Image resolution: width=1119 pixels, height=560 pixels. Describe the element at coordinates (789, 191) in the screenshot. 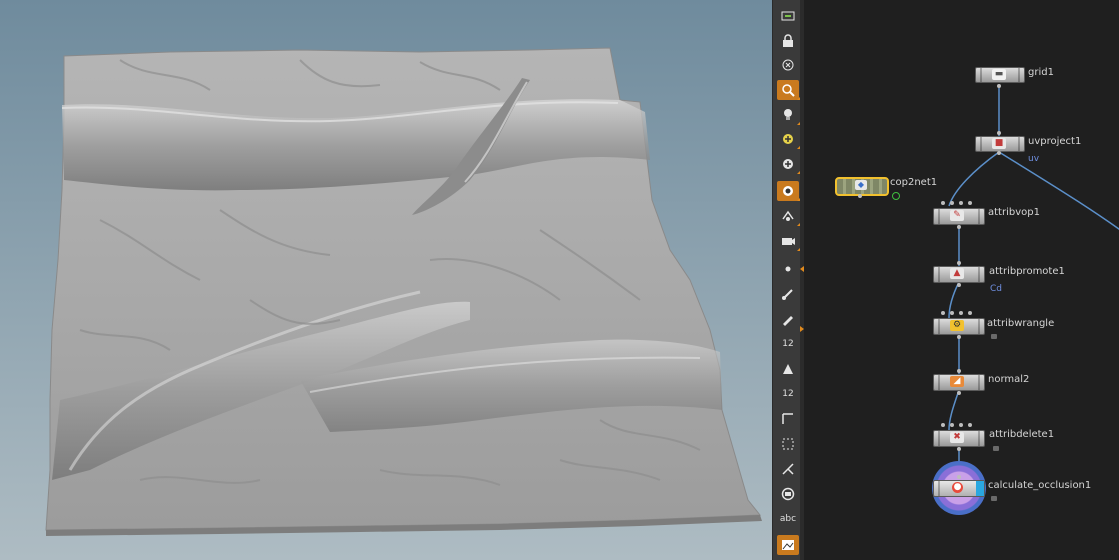

I see `snap-icon` at that location.